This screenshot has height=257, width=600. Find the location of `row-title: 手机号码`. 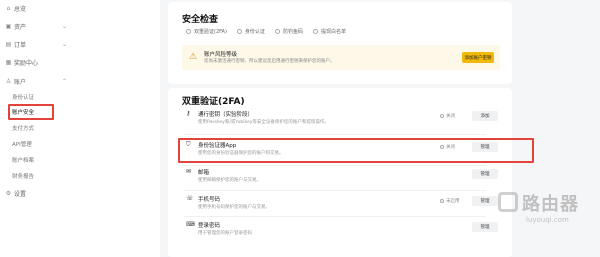

row-title: 手机号码 is located at coordinates (209, 200).